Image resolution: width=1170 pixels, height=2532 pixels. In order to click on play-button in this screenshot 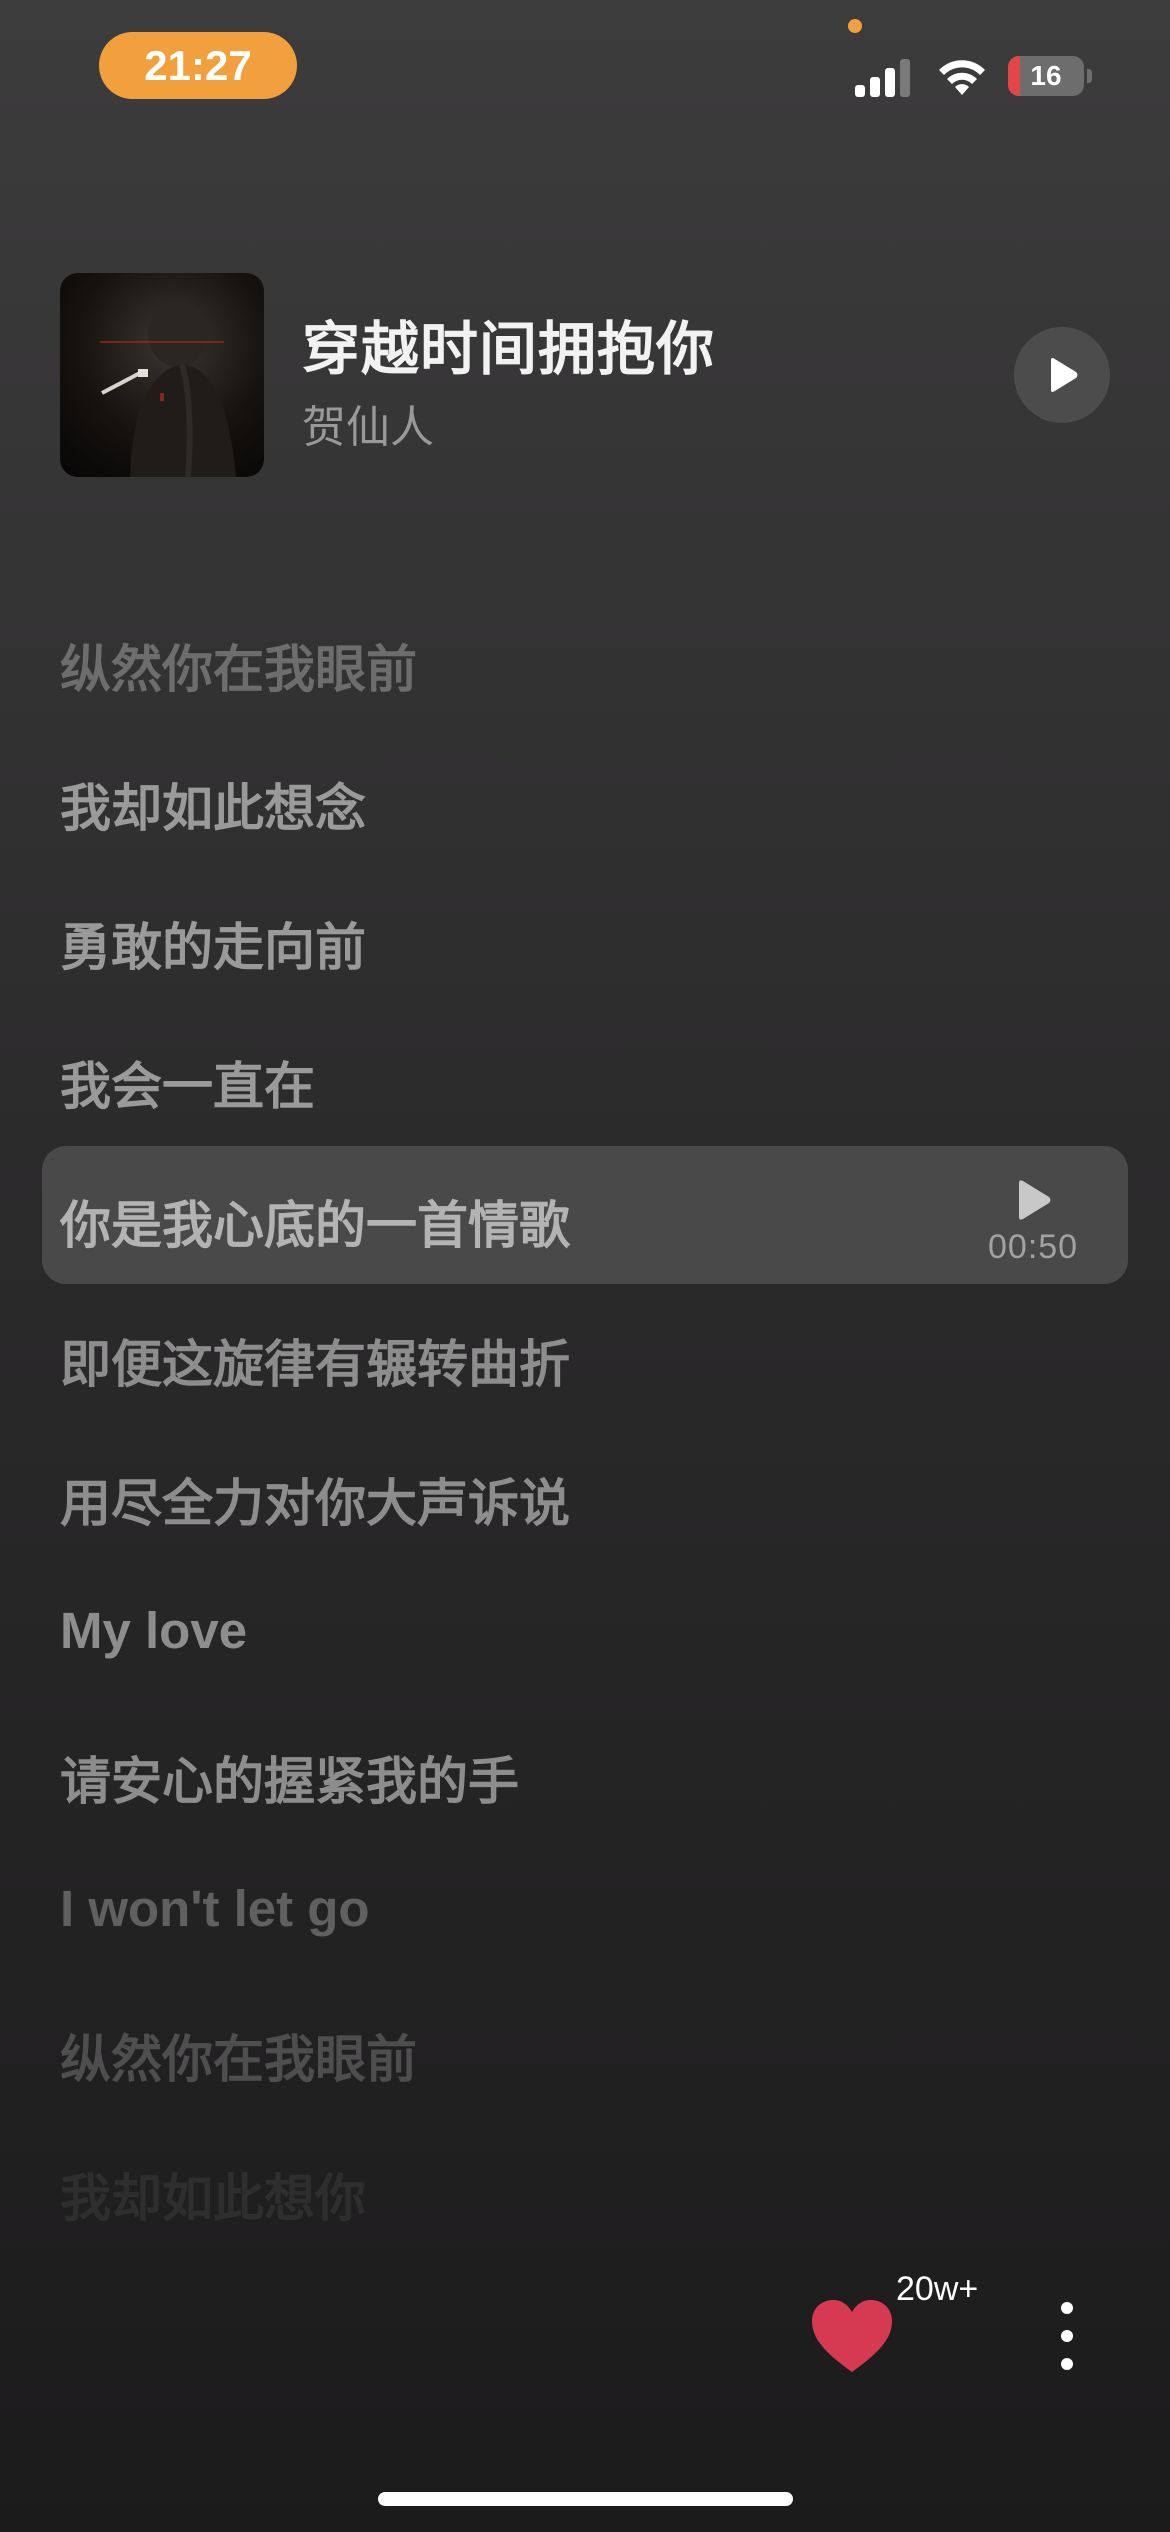, I will do `click(1062, 375)`.